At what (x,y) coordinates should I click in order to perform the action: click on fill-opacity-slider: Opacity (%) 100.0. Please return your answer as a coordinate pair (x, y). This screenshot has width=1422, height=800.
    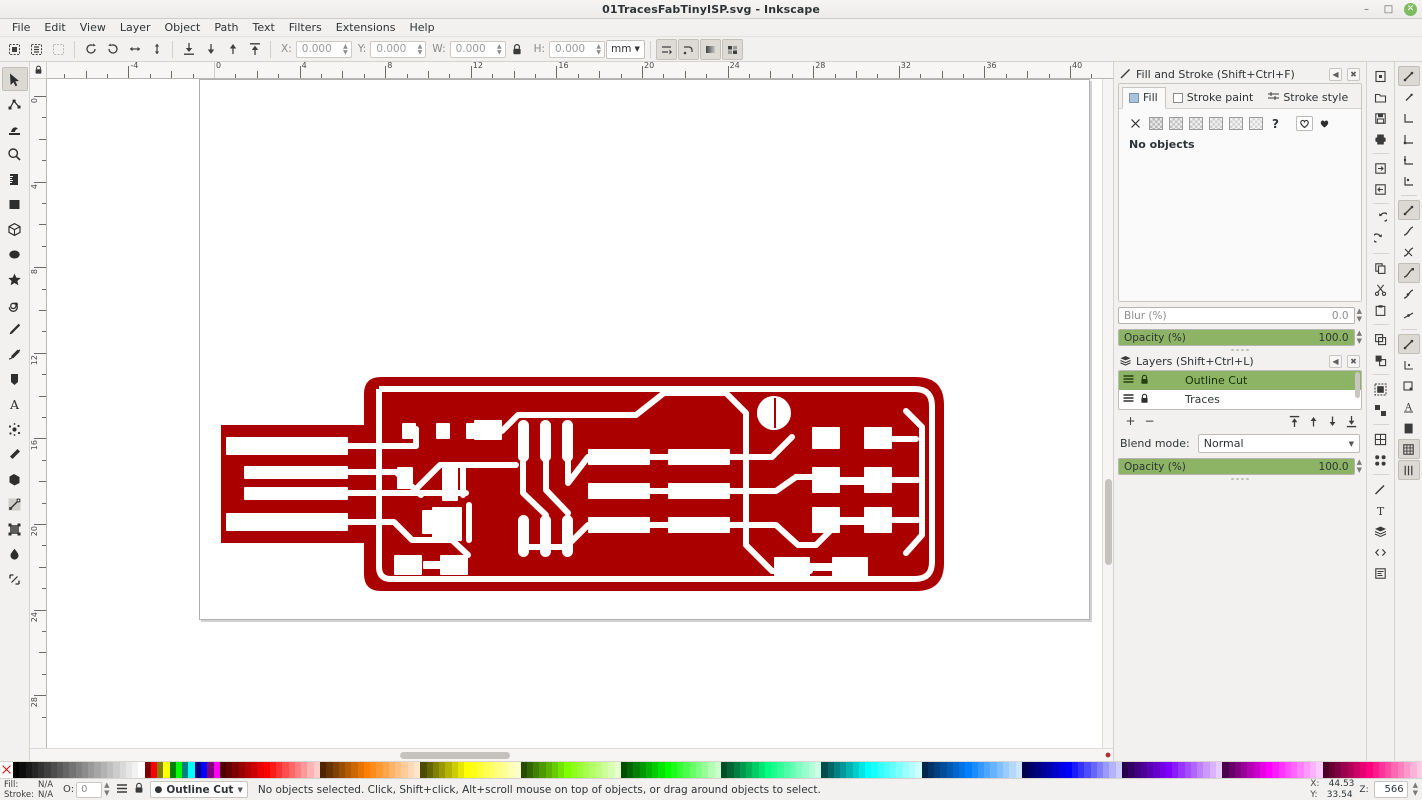
    Looking at the image, I should click on (1236, 337).